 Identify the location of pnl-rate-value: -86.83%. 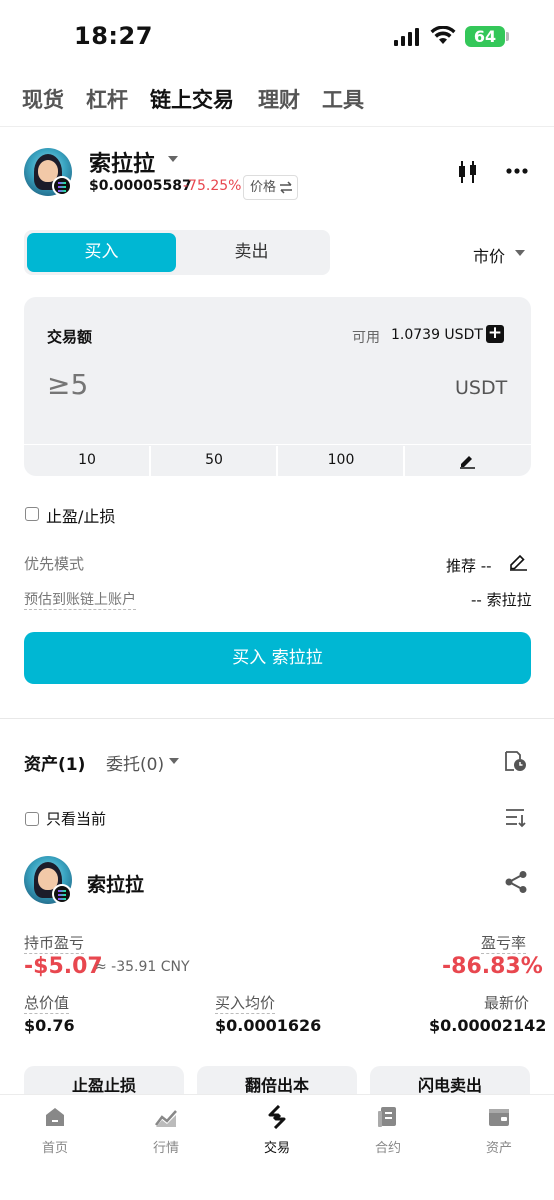
(492, 966).